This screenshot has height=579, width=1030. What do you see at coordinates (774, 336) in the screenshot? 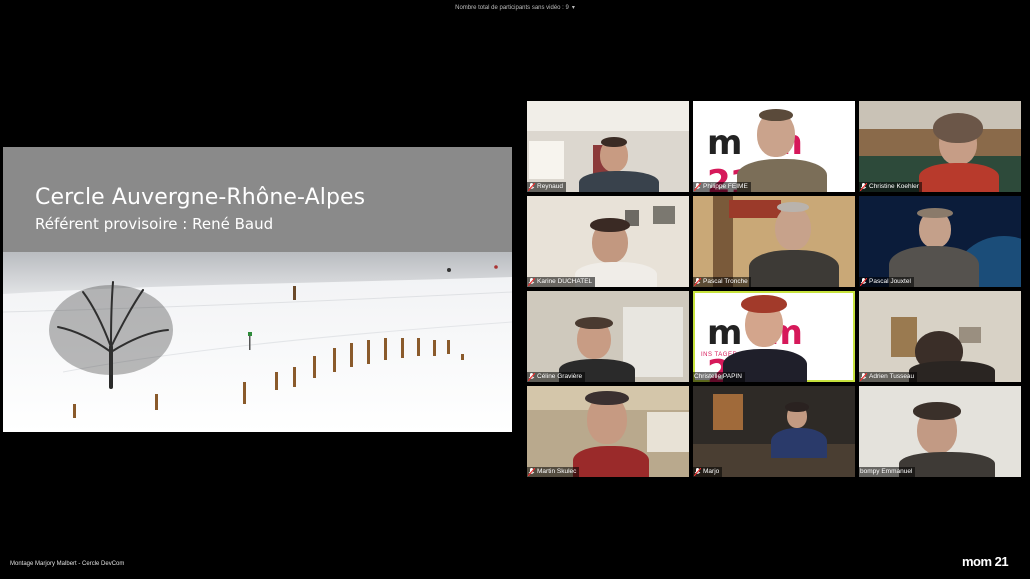
I see `video-tile-active-speaker: mm 21 INS TAGER Christelle PAPIN` at bounding box center [774, 336].